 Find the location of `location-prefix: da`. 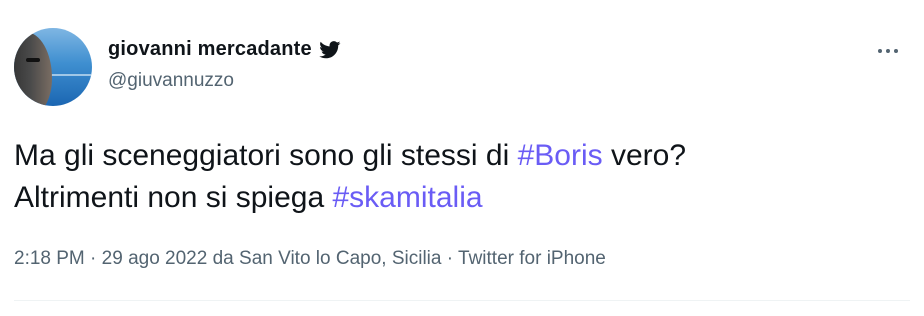

location-prefix: da is located at coordinates (223, 258).